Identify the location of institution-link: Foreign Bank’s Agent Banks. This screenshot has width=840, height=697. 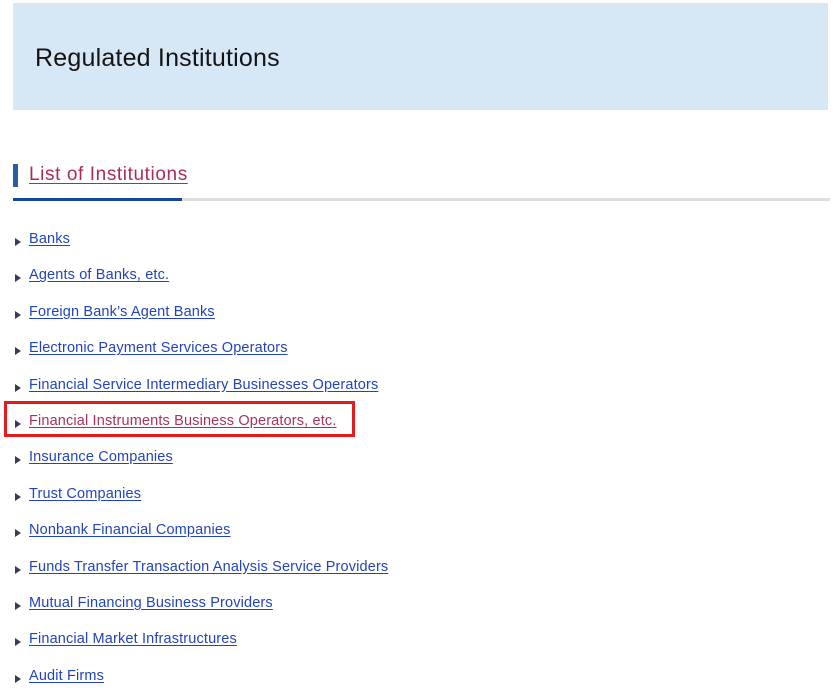
(122, 312).